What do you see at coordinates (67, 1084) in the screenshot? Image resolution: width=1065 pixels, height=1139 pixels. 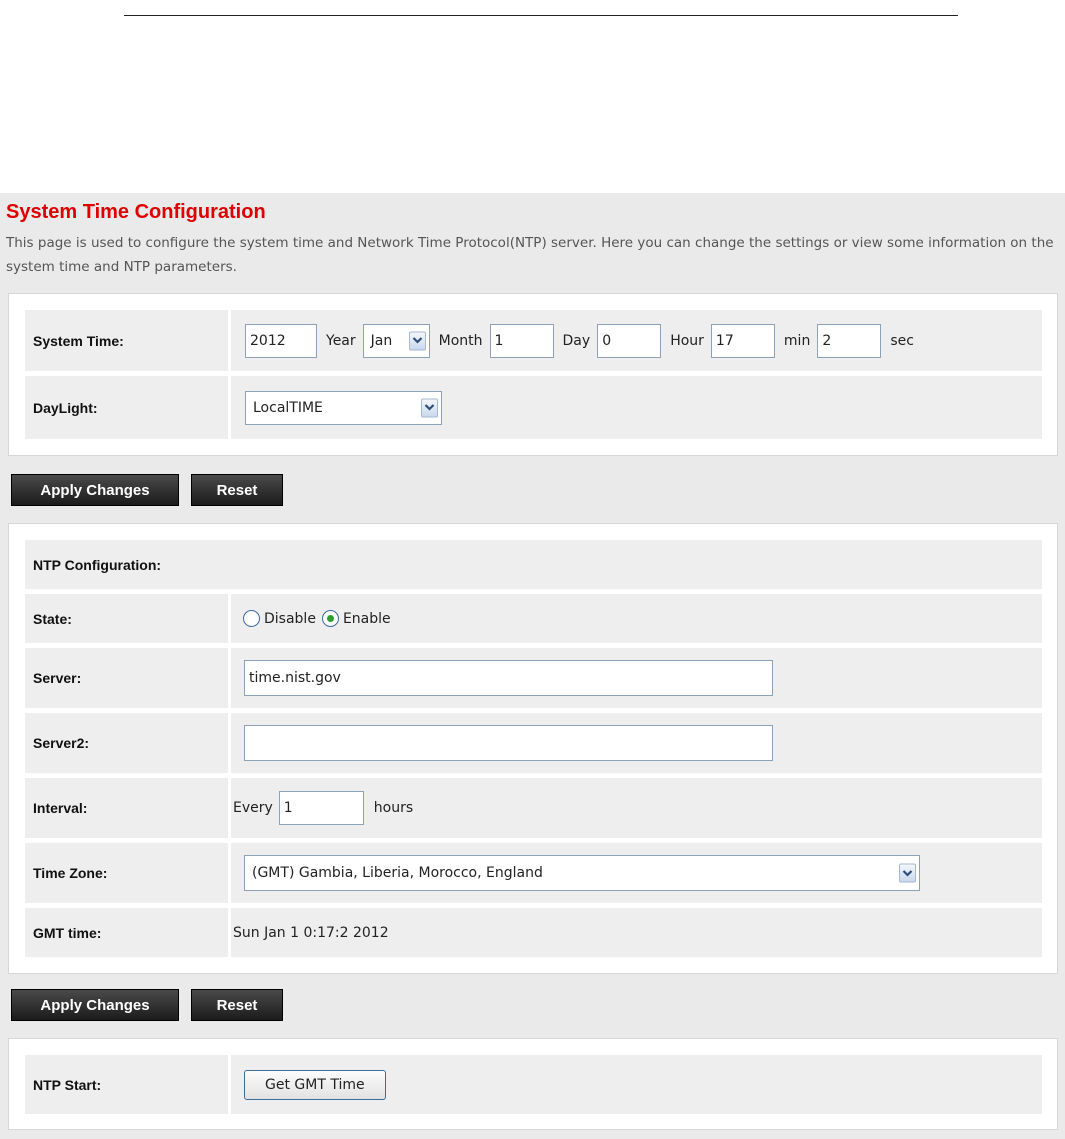 I see `ntp-start-label: NTP Start:` at bounding box center [67, 1084].